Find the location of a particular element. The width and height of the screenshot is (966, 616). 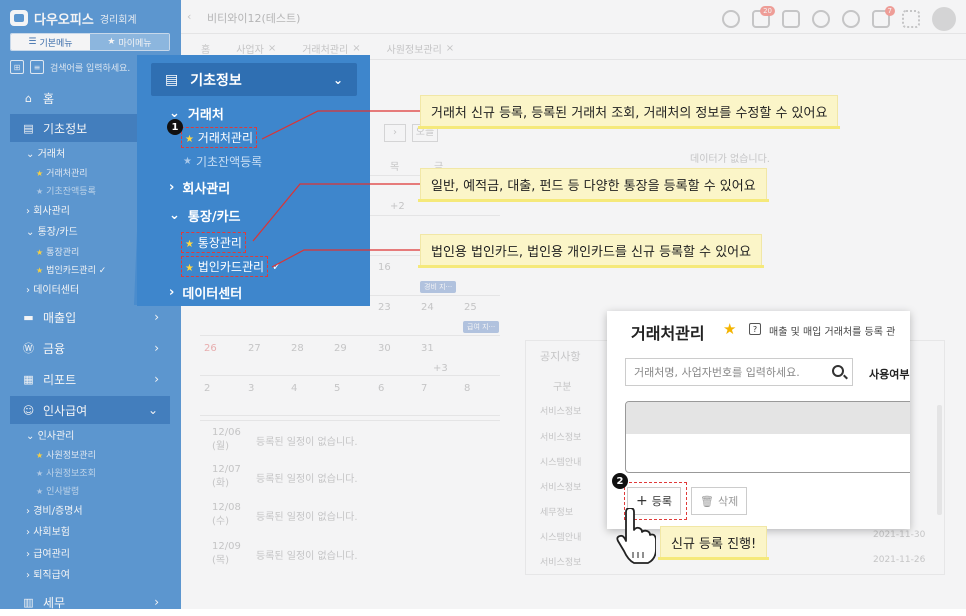

client-list-box is located at coordinates (767, 437).